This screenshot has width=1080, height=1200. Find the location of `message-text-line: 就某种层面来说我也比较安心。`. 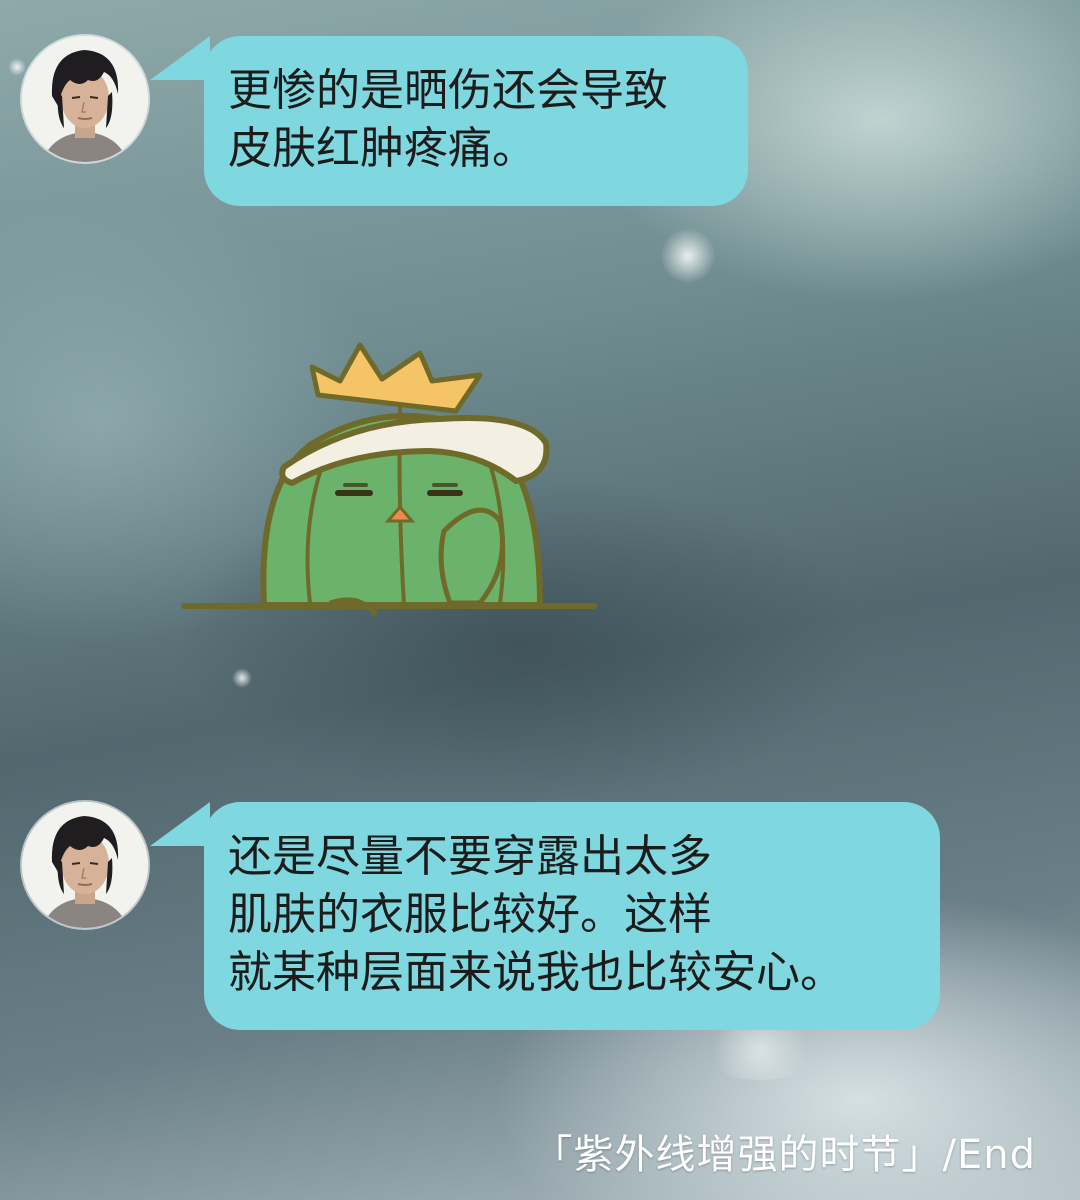

message-text-line: 就某种层面来说我也比较安心。 is located at coordinates (536, 972).